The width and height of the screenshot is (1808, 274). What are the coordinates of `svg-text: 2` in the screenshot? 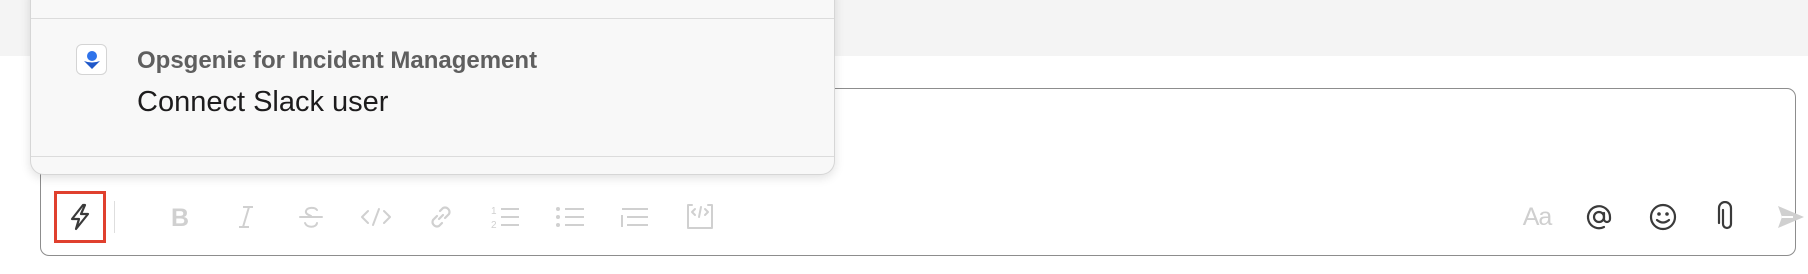 It's located at (494, 225).